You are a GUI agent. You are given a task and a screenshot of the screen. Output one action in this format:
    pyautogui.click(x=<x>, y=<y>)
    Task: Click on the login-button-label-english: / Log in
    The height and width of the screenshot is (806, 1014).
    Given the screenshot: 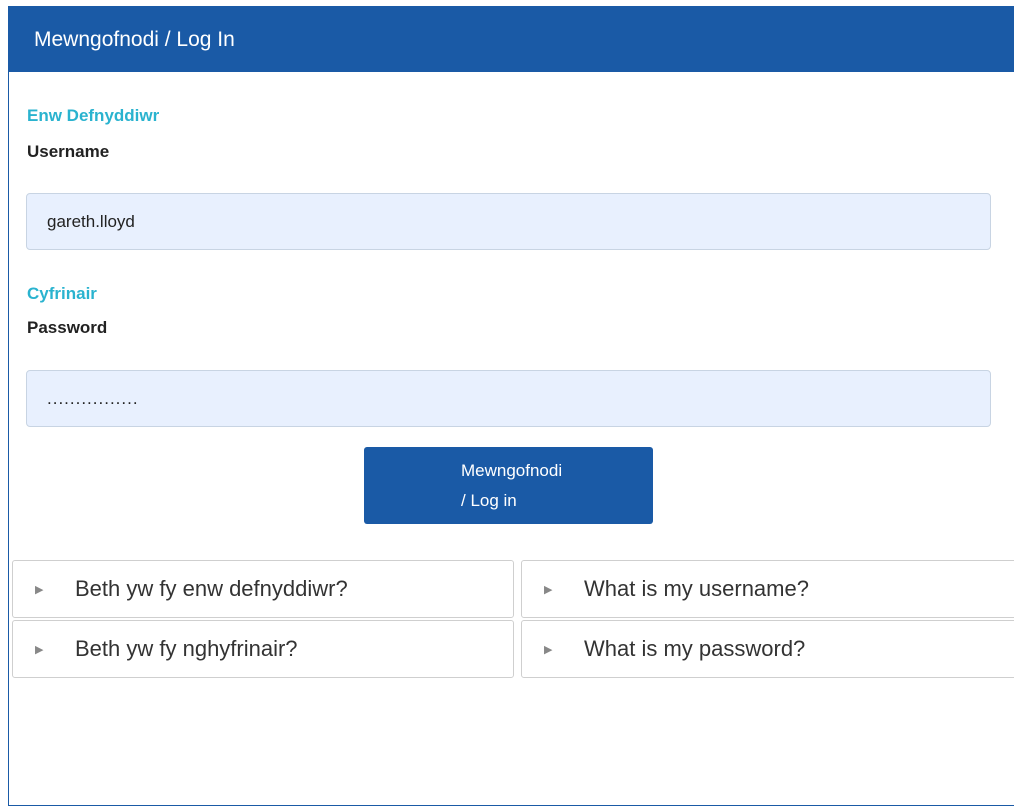 What is the action you would take?
    pyautogui.click(x=489, y=500)
    